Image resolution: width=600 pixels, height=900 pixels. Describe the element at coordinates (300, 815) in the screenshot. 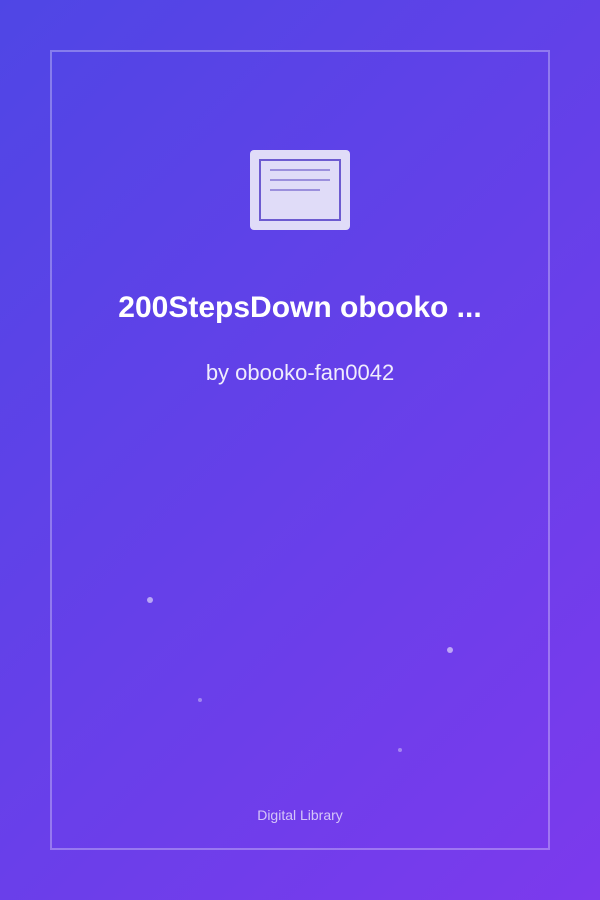

I see `footer-label: Digital Library` at that location.